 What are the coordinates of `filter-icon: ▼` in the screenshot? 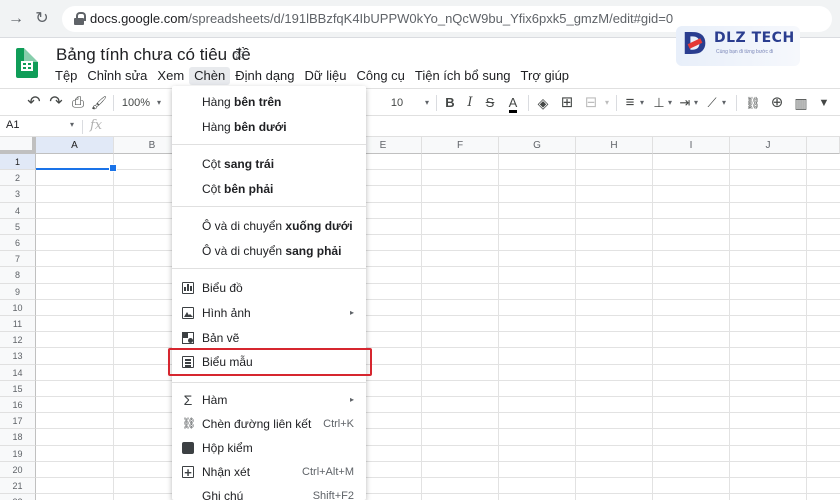 It's located at (824, 103).